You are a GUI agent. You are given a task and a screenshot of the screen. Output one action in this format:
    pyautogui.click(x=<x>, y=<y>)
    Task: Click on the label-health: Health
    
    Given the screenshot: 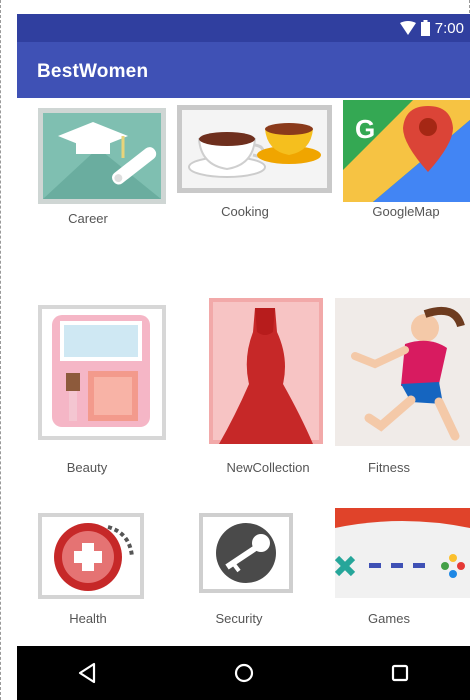 What is the action you would take?
    pyautogui.click(x=88, y=618)
    